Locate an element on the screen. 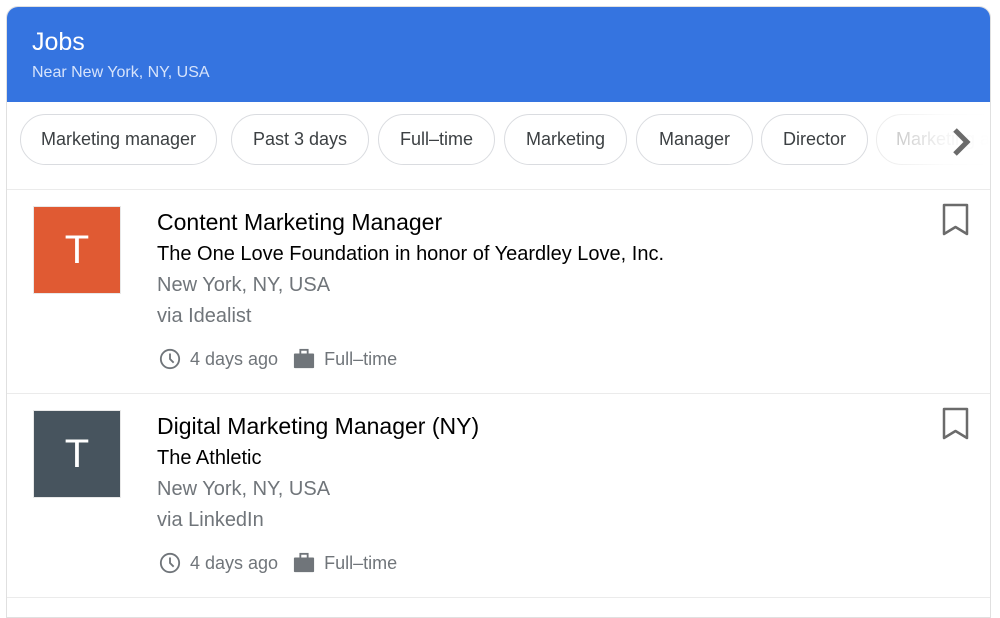 Image resolution: width=1000 pixels, height=618 pixels. chip-full-time: Full–time is located at coordinates (436, 139).